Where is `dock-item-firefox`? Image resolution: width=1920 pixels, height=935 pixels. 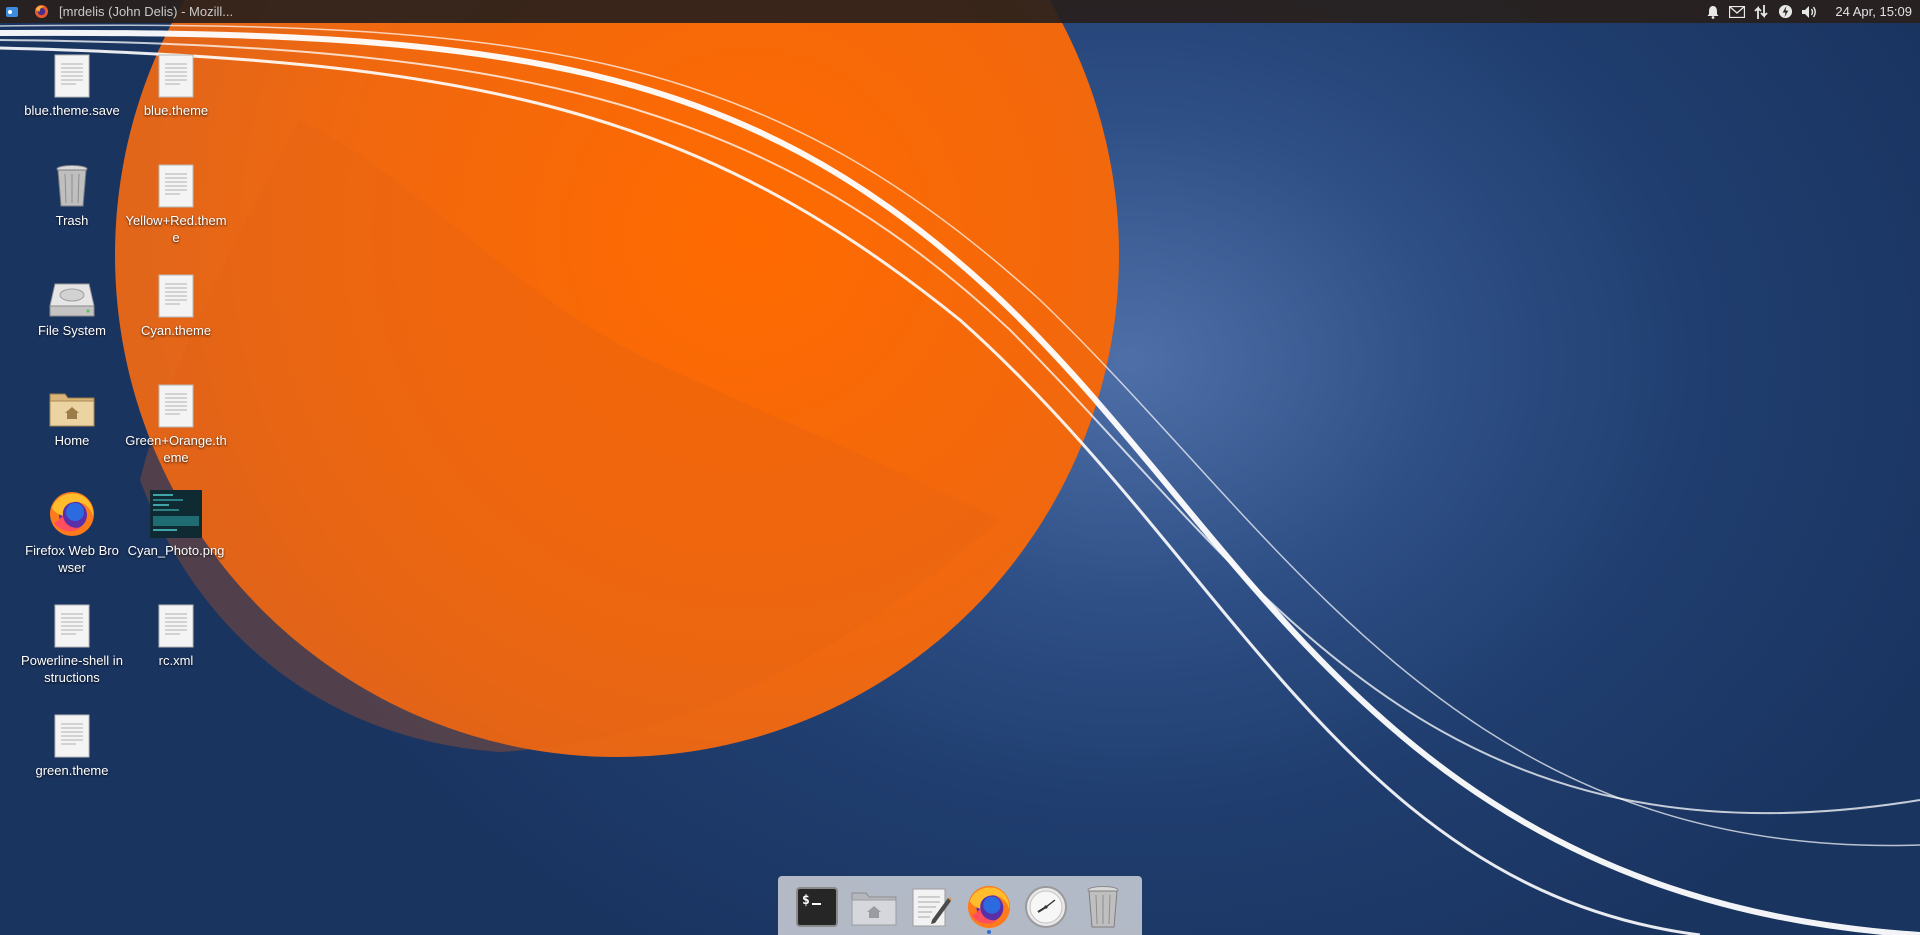 dock-item-firefox is located at coordinates (989, 908).